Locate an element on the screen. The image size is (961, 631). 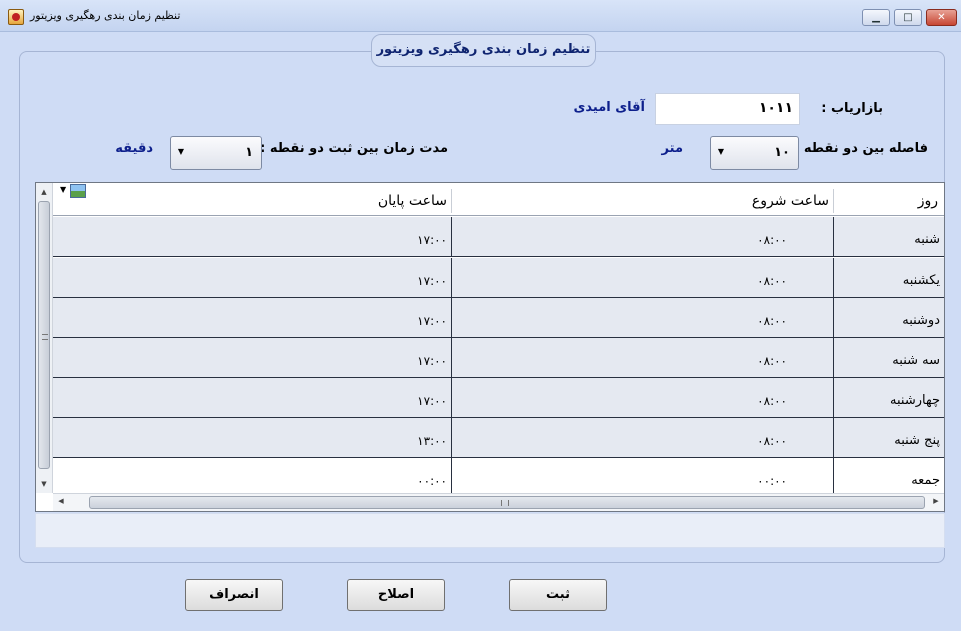
table-row: جمعه ۰۰:۰۰ ۰۰:۰۰ is located at coordinates (498, 475).